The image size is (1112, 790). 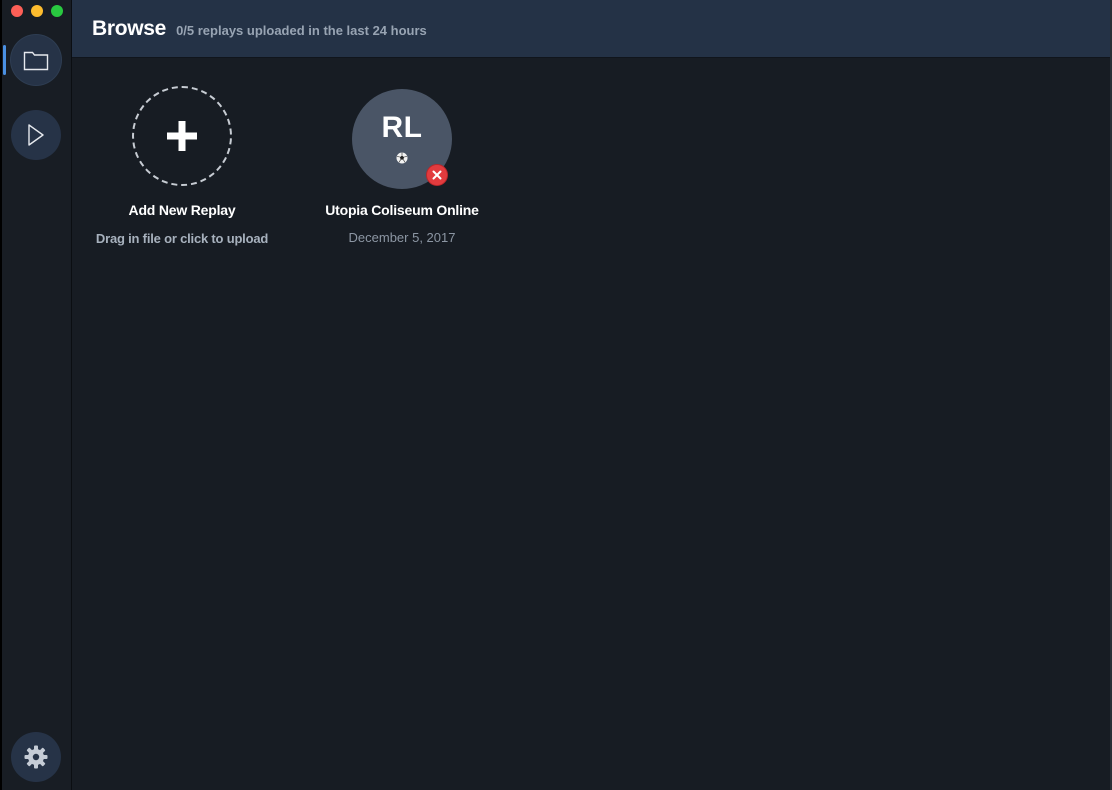 What do you see at coordinates (402, 127) in the screenshot?
I see `replay-initials: RL` at bounding box center [402, 127].